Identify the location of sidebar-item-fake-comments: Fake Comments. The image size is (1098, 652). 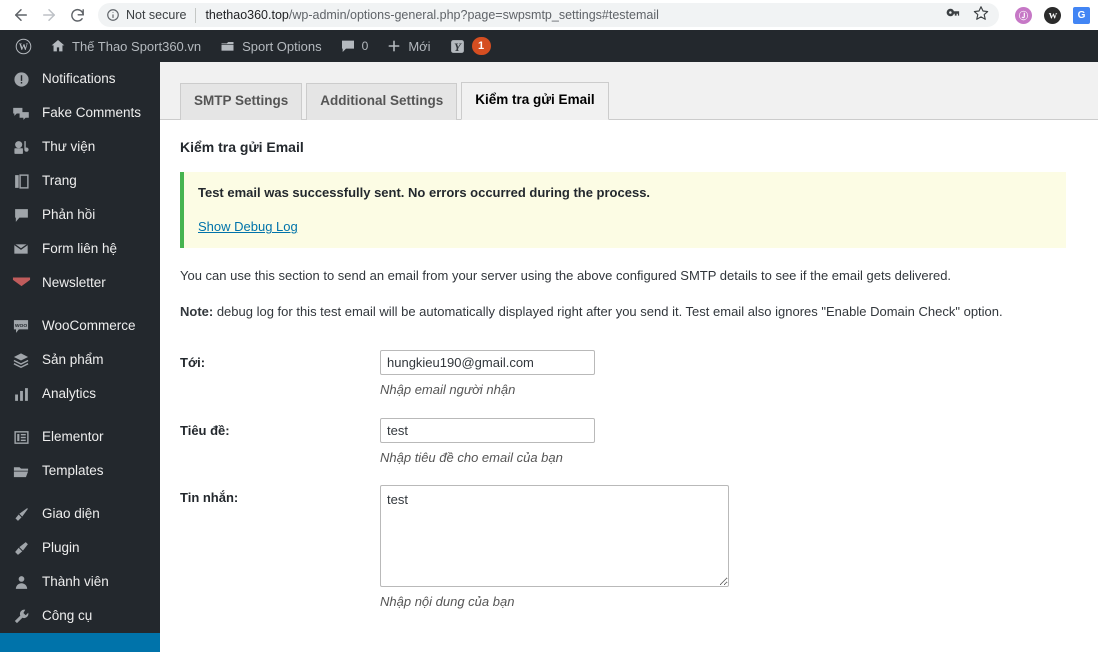
(80, 113).